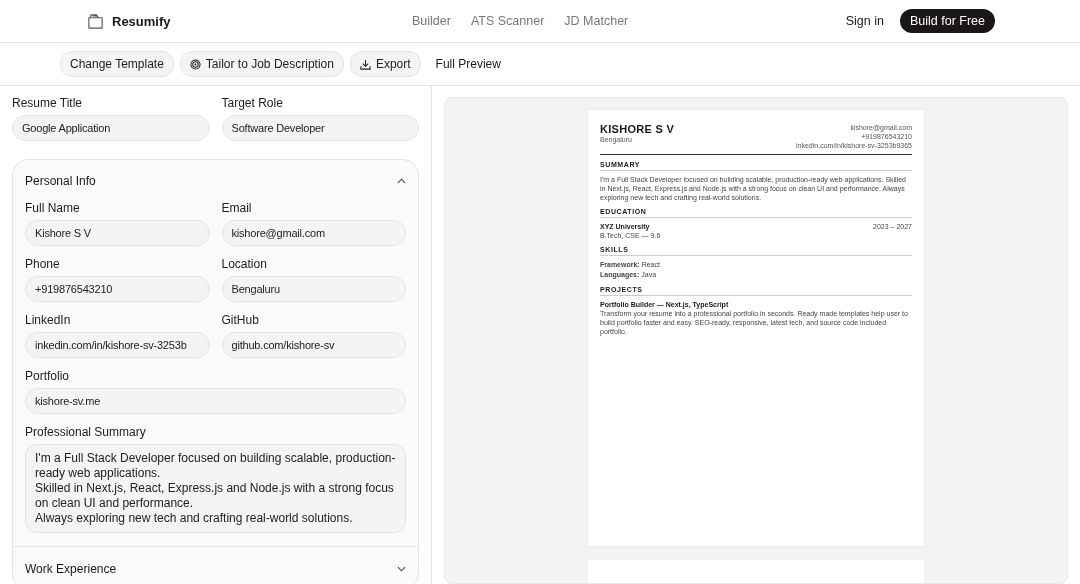 Image resolution: width=1080 pixels, height=584 pixels. I want to click on input-field: Bengaluru, so click(313, 289).